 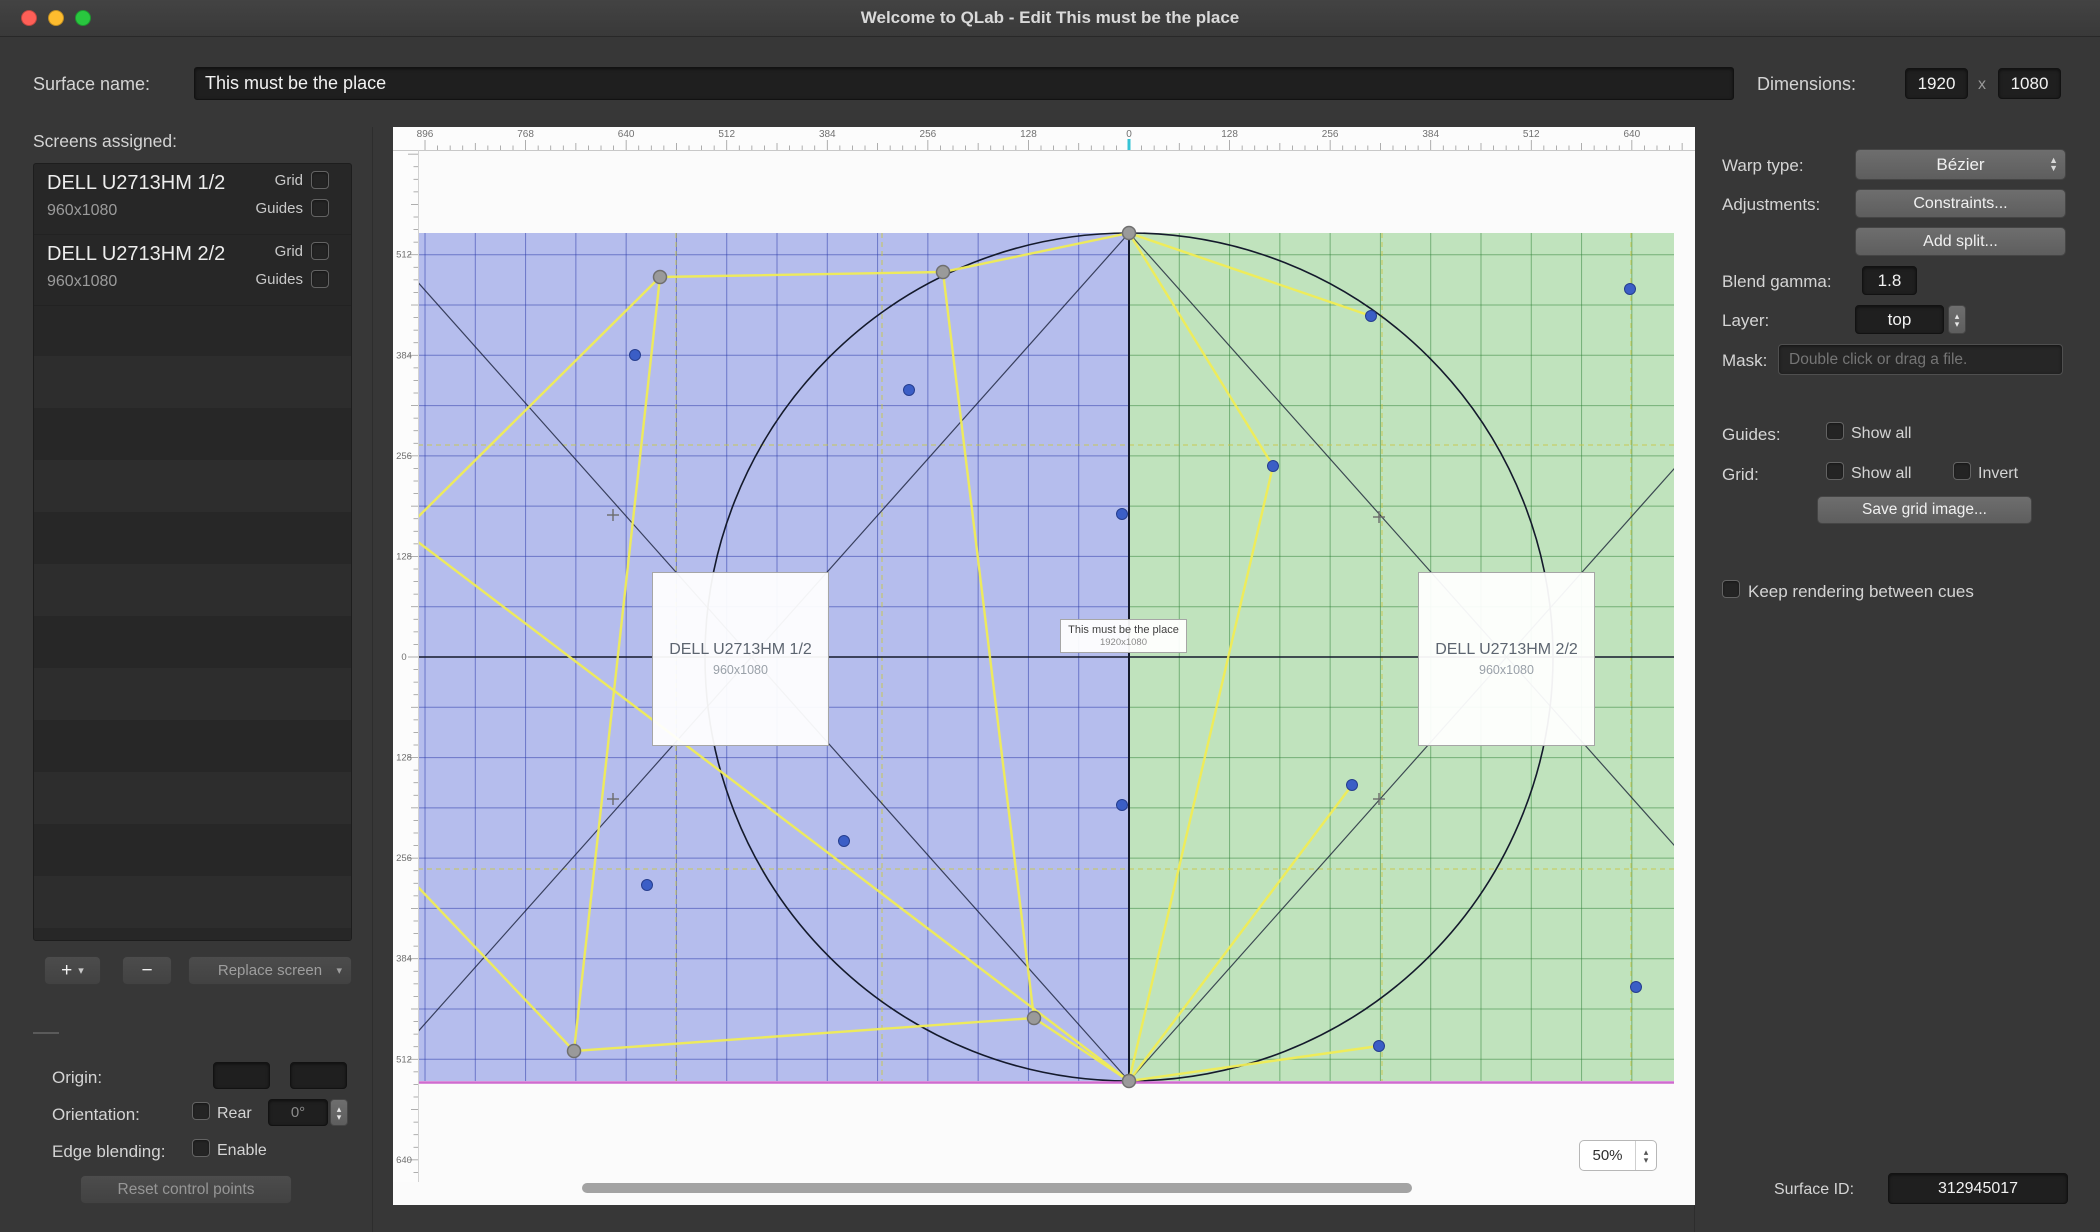 I want to click on svg-text: 768, so click(x=525, y=134).